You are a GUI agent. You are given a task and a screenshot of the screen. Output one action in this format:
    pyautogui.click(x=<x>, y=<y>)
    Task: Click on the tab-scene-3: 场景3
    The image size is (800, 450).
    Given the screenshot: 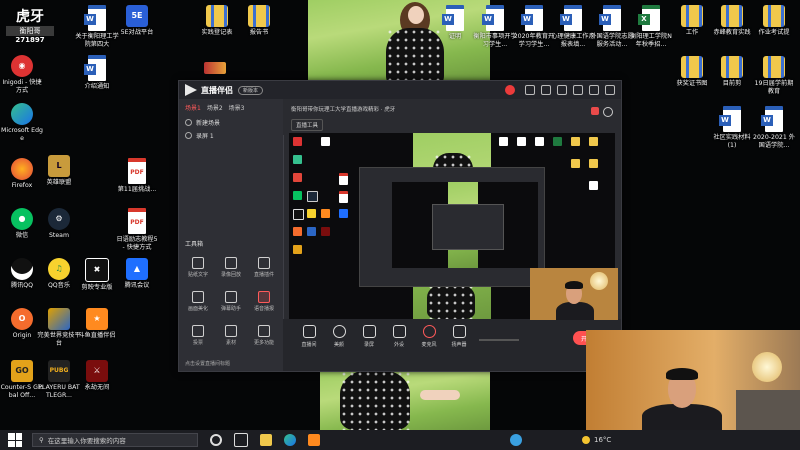 What is the action you would take?
    pyautogui.click(x=237, y=107)
    